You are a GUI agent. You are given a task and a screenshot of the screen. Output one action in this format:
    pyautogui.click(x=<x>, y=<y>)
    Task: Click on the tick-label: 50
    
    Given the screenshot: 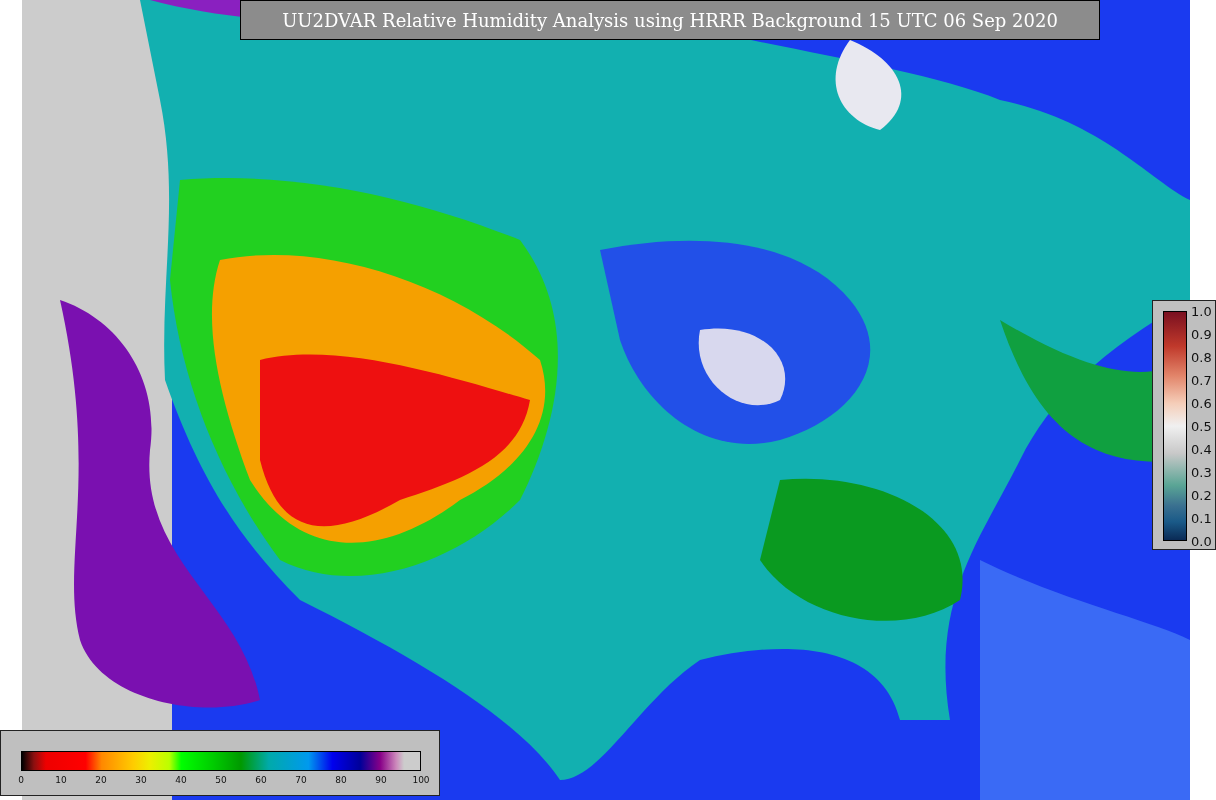 What is the action you would take?
    pyautogui.click(x=221, y=780)
    